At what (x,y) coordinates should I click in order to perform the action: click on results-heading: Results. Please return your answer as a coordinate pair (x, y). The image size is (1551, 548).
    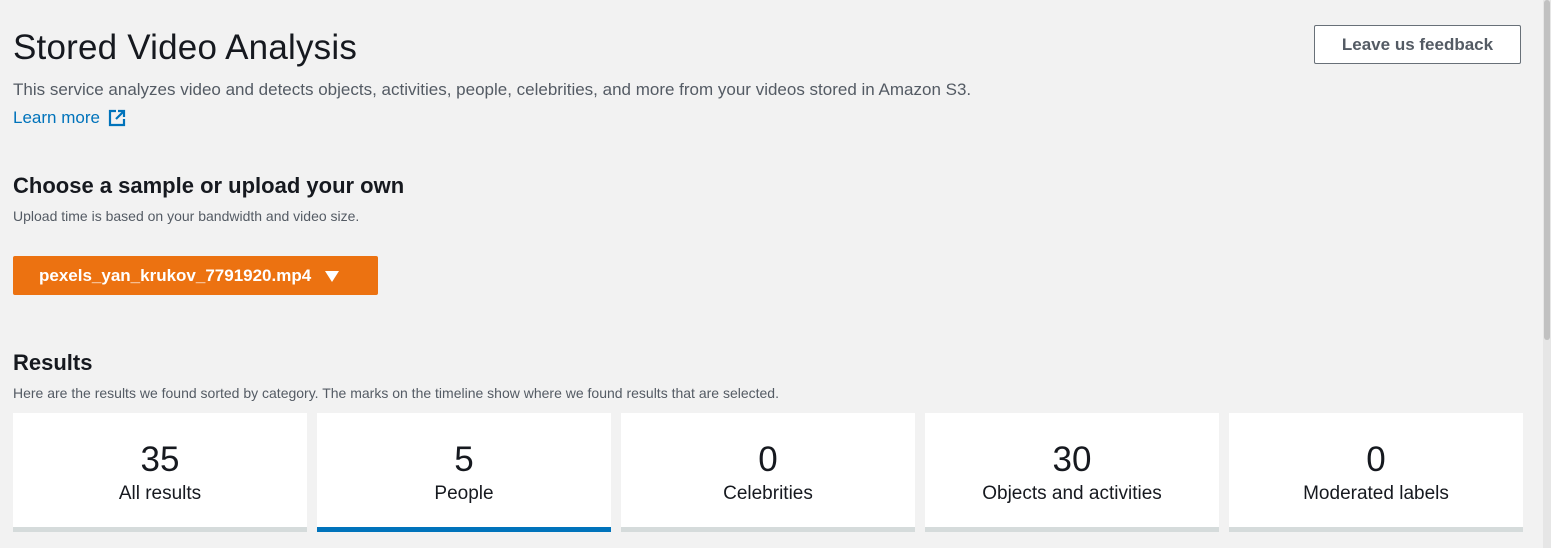
    Looking at the image, I should click on (53, 362).